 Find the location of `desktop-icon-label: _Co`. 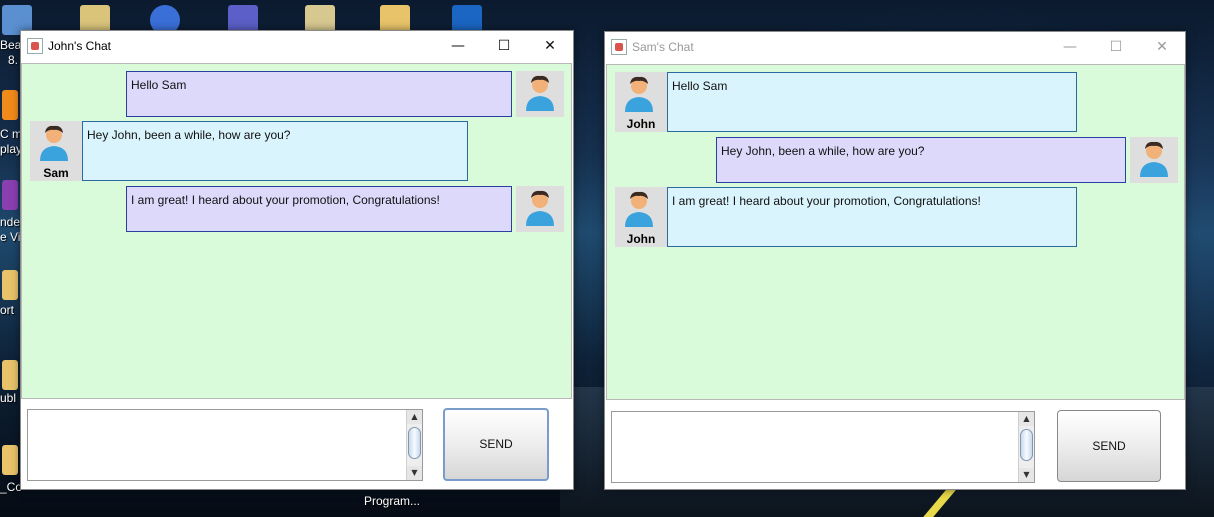

desktop-icon-label: _Co is located at coordinates (11, 487).